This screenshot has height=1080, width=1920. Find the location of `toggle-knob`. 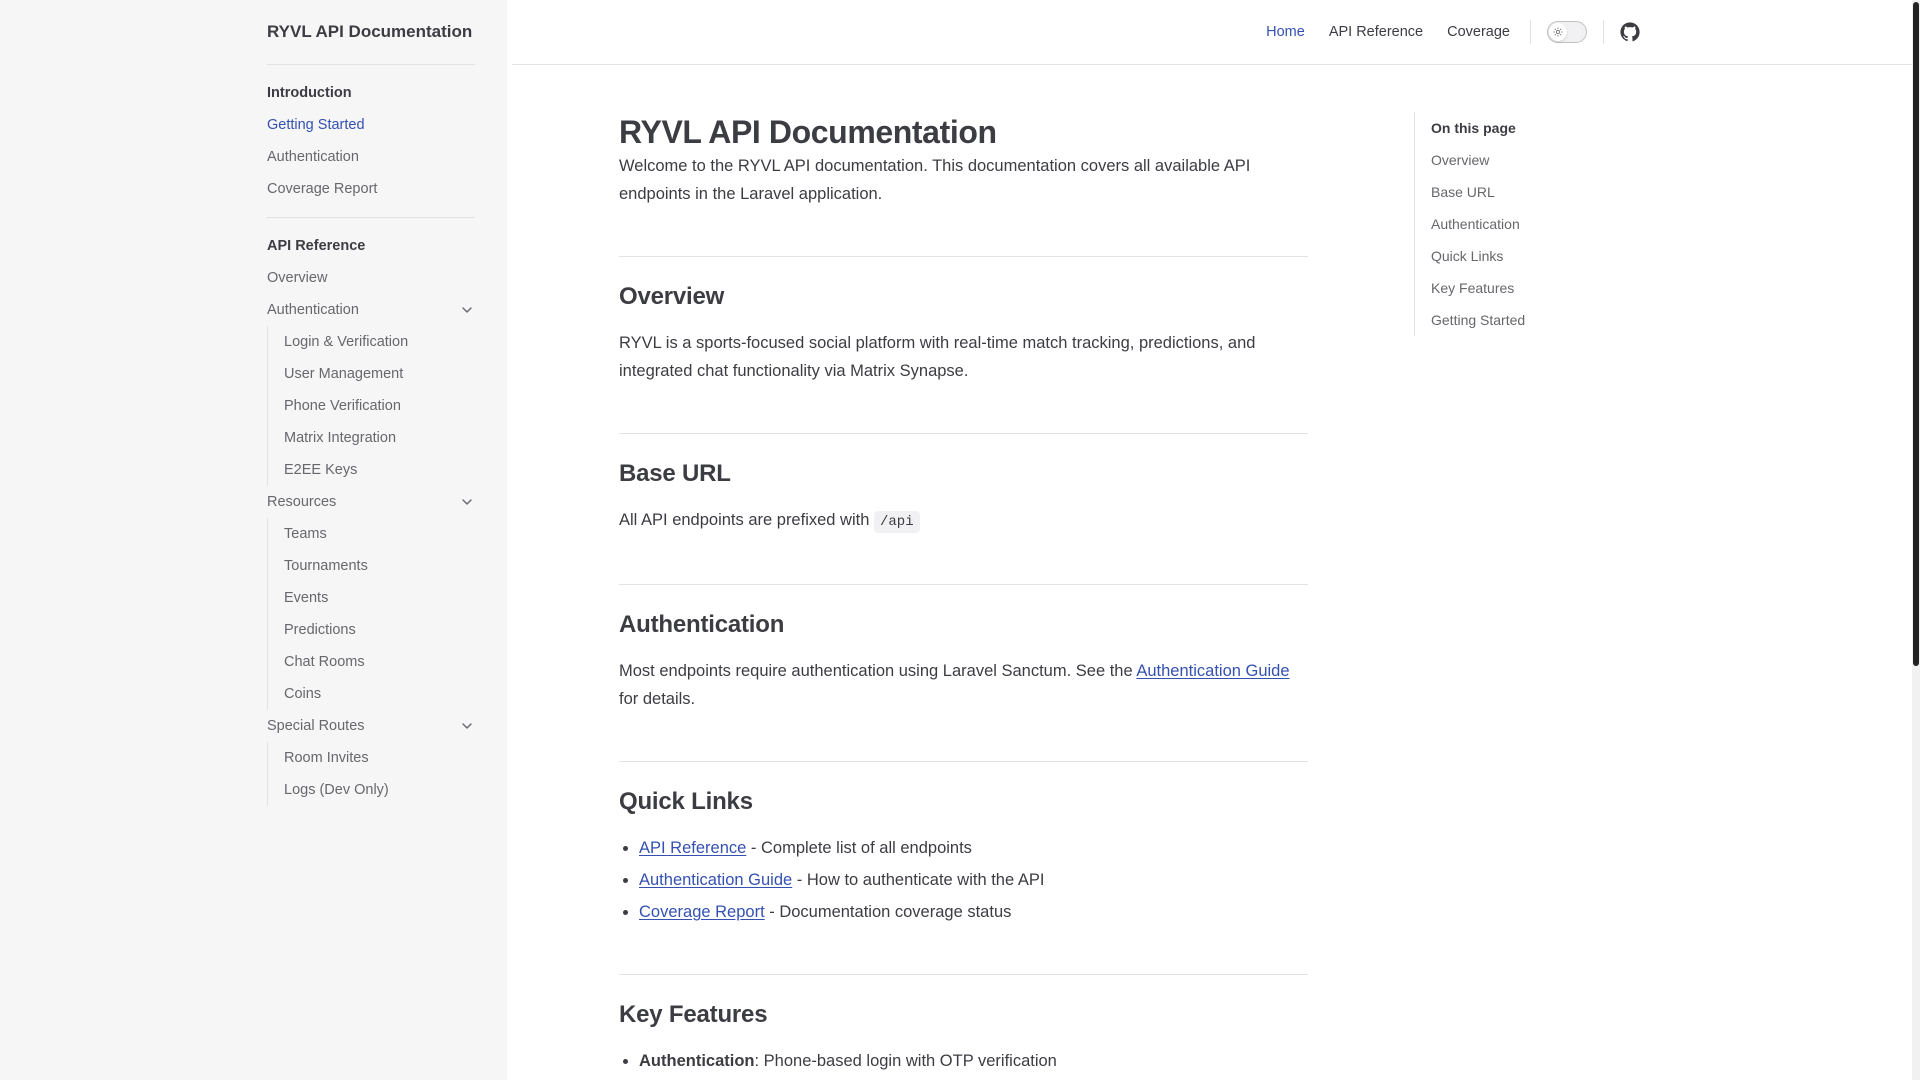

toggle-knob is located at coordinates (1558, 32).